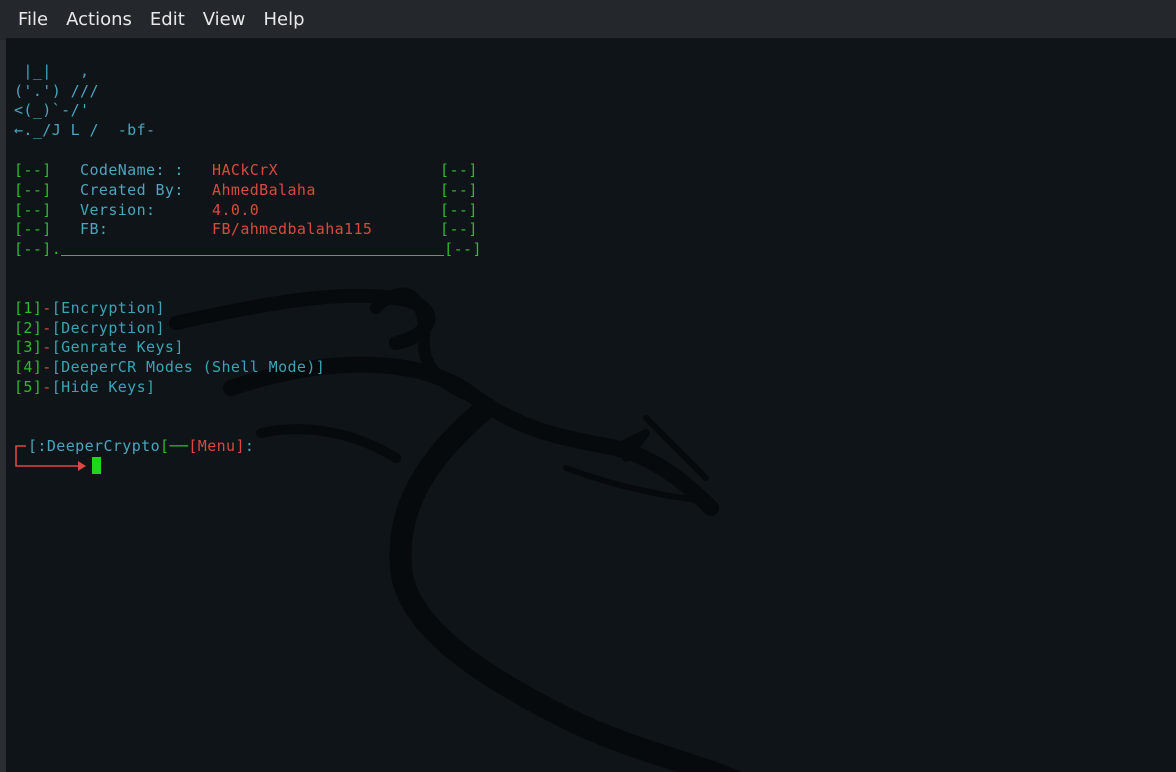 The image size is (1176, 772). I want to click on info-row: [--] Created By: AhmedBalaha [--], so click(246, 190).